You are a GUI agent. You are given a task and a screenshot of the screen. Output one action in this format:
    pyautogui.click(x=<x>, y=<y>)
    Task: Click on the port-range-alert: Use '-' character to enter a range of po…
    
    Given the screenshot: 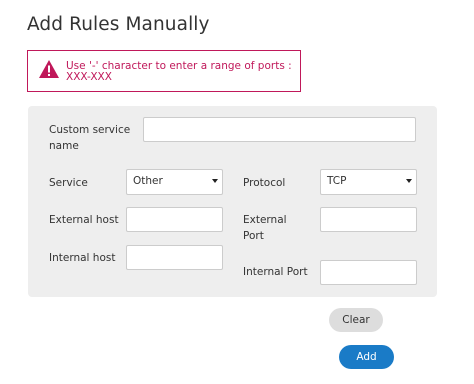 What is the action you would take?
    pyautogui.click(x=164, y=71)
    